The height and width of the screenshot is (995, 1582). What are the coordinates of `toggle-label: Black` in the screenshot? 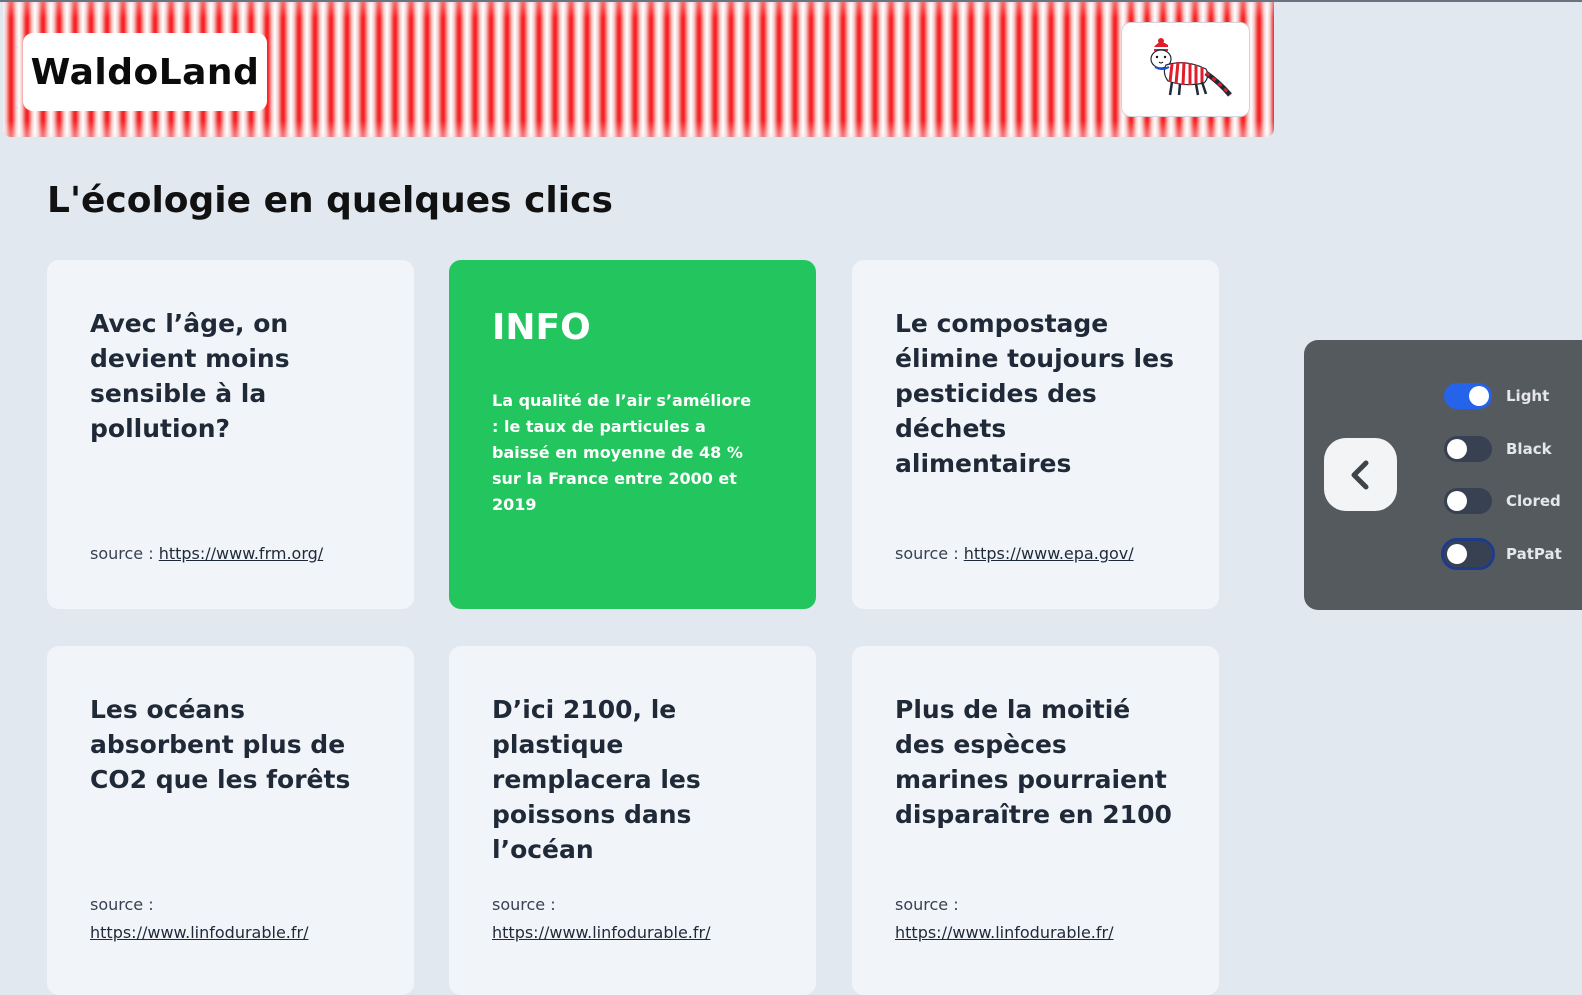 It's located at (1529, 449).